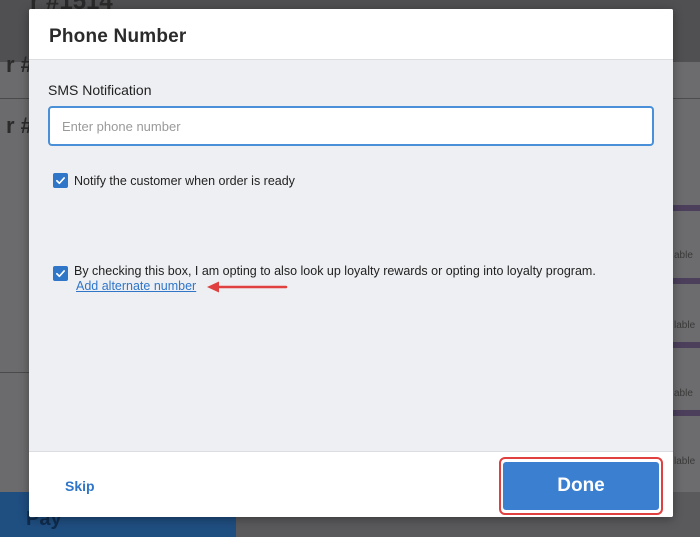  Describe the element at coordinates (581, 486) in the screenshot. I see `done-button: Done` at that location.